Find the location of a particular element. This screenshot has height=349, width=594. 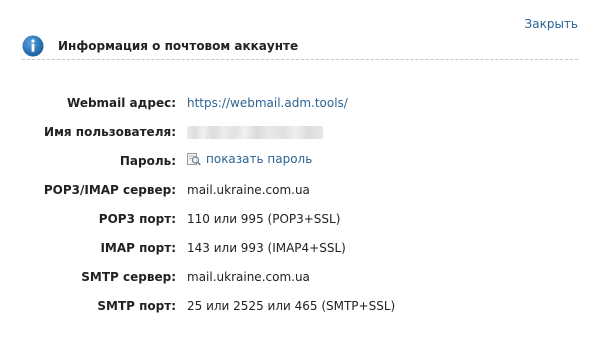

username-label: Имя пользователя: is located at coordinates (110, 131).